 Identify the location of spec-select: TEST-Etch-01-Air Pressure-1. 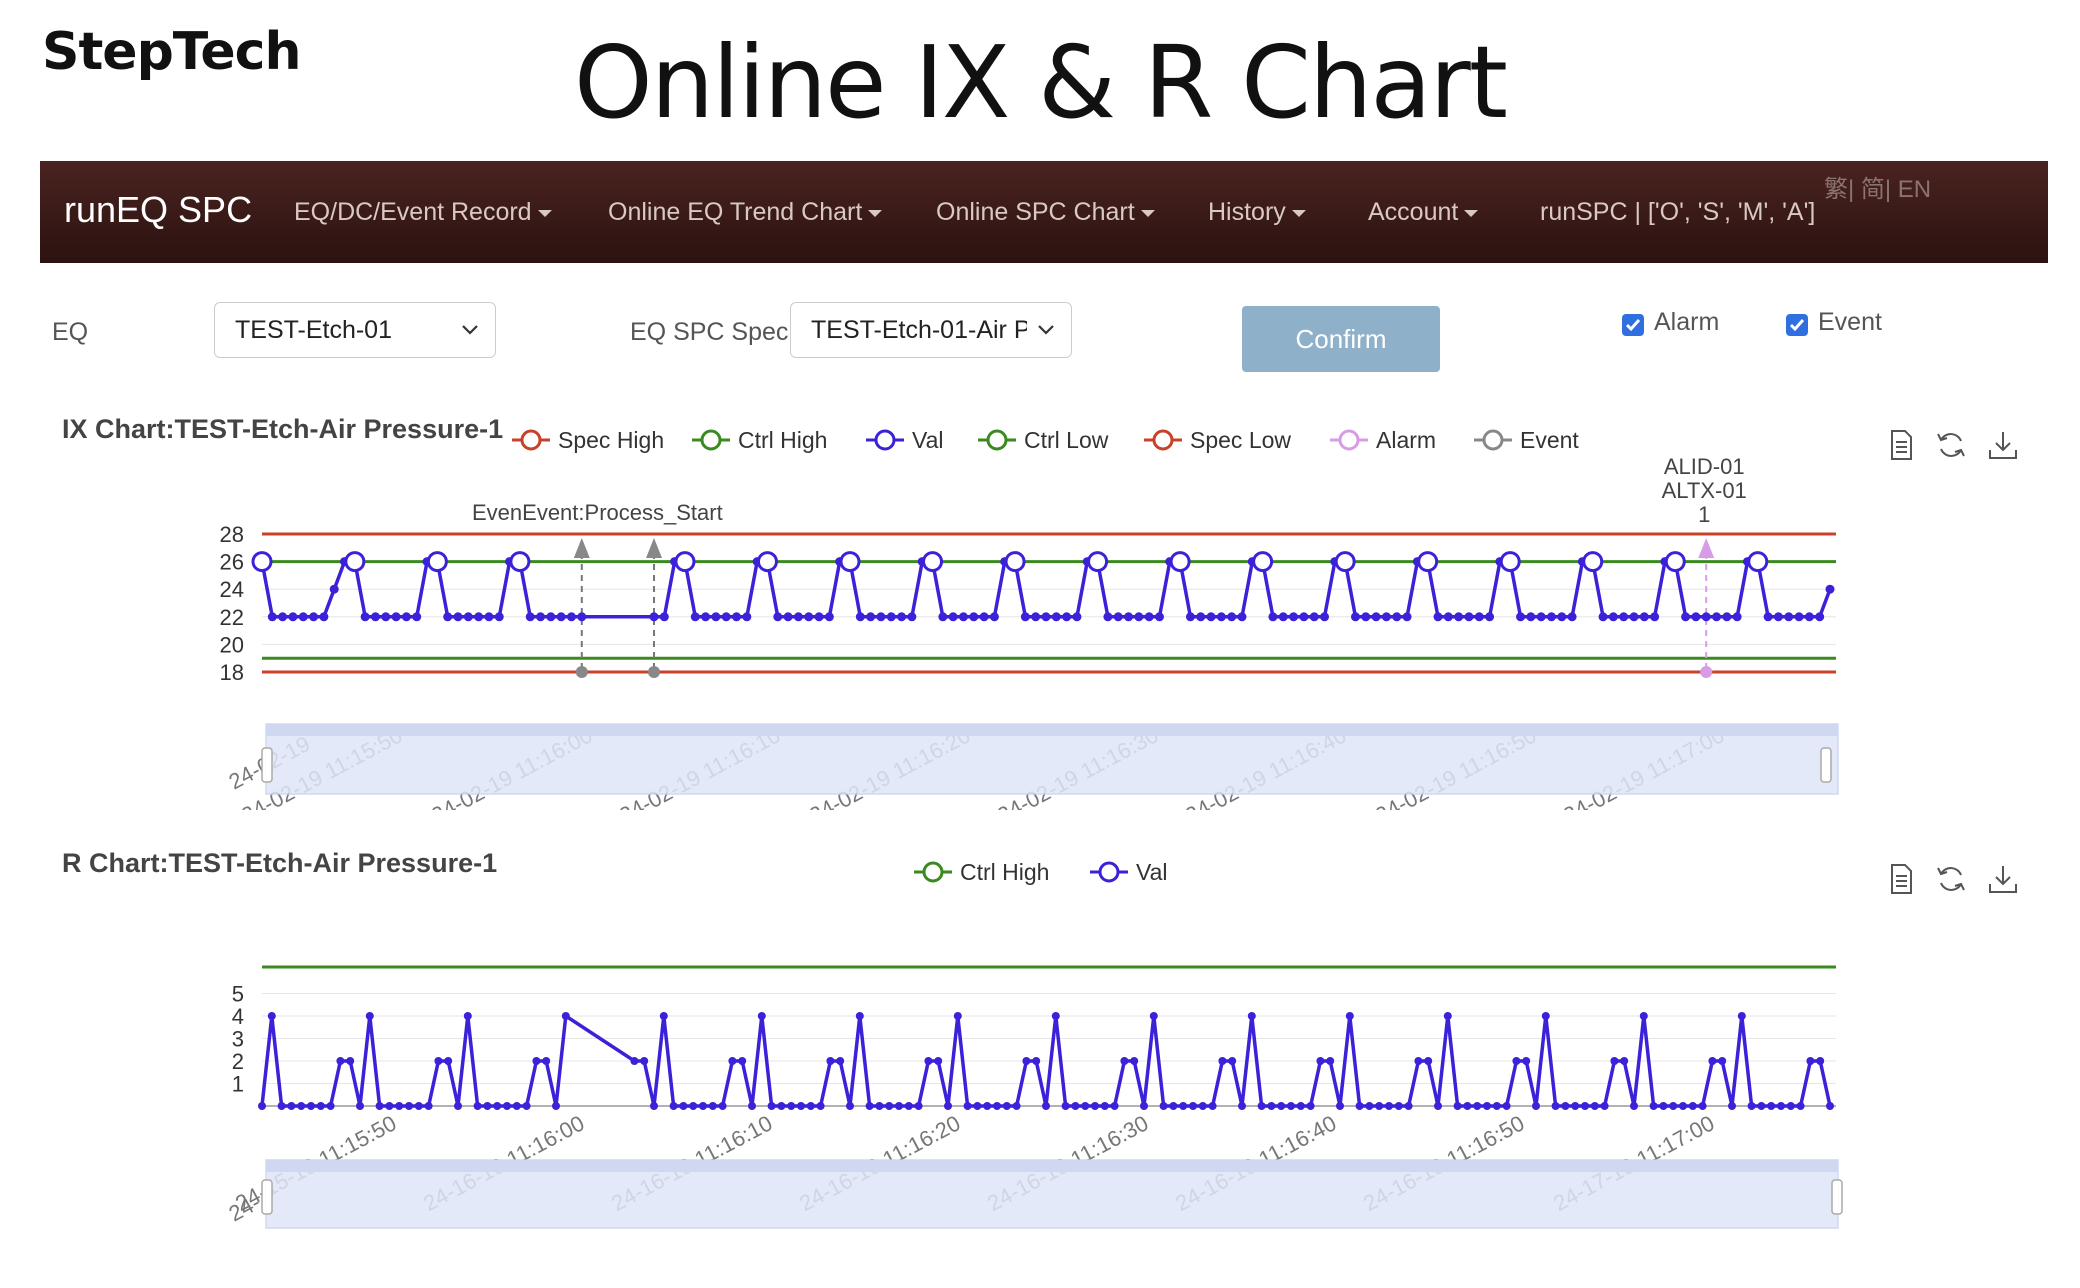
(931, 330).